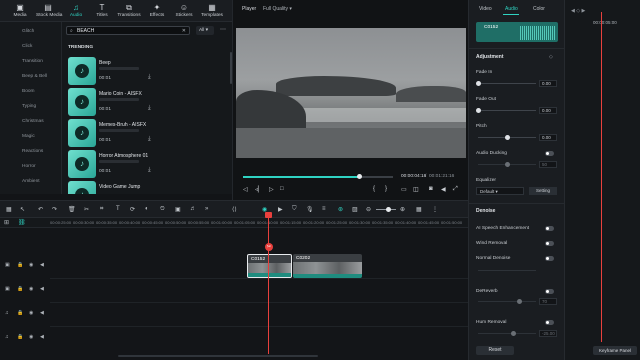 Image resolution: width=640 pixels, height=360 pixels. Describe the element at coordinates (280, 209) in the screenshot. I see `render-icon: ▶` at that location.